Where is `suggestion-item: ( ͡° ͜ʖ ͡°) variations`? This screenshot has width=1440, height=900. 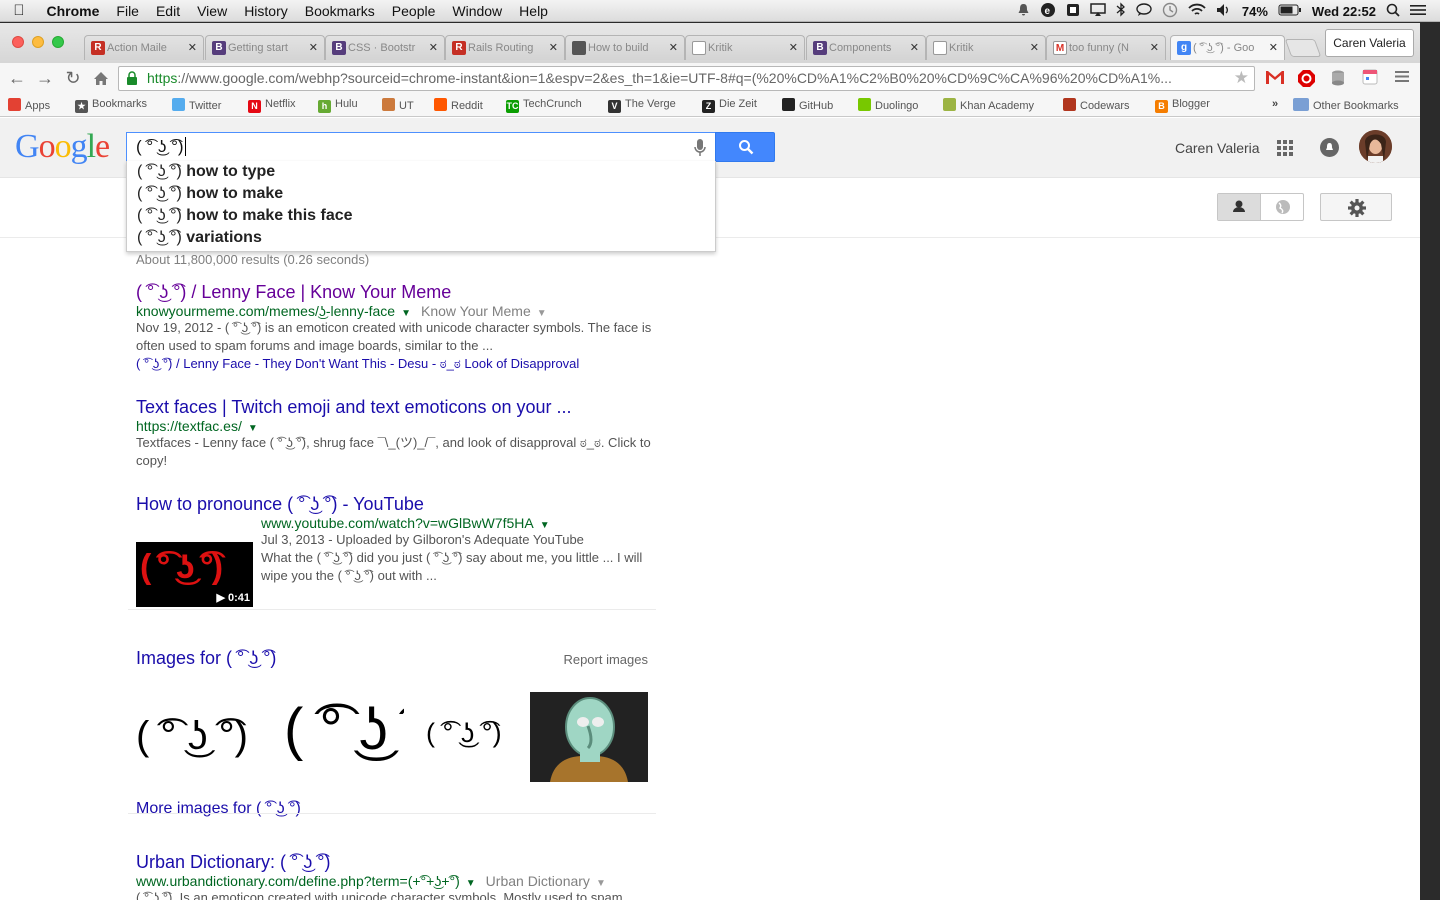
suggestion-item: ( ͡° ͜ʖ ͡°) variations is located at coordinates (421, 238).